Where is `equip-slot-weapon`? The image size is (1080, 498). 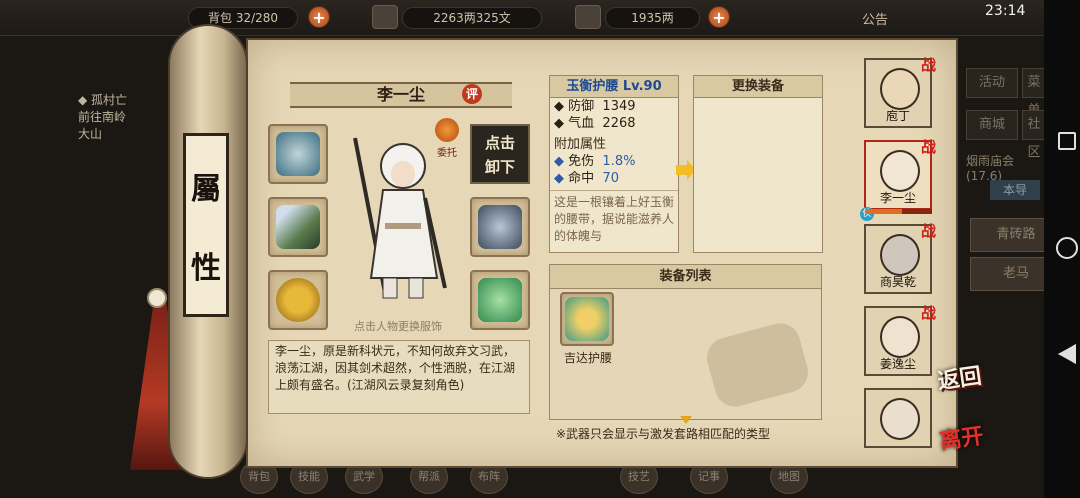 equip-slot-weapon is located at coordinates (298, 227).